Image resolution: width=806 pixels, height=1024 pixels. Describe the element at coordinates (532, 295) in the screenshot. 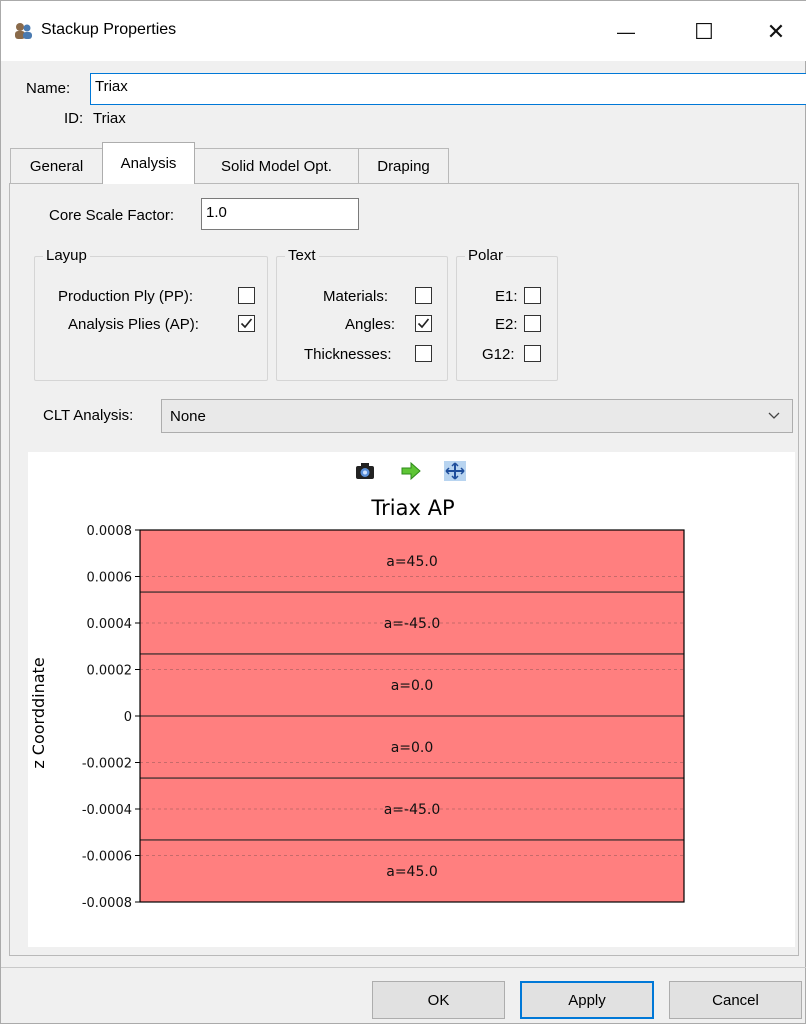

I see `e1-checkbox` at that location.